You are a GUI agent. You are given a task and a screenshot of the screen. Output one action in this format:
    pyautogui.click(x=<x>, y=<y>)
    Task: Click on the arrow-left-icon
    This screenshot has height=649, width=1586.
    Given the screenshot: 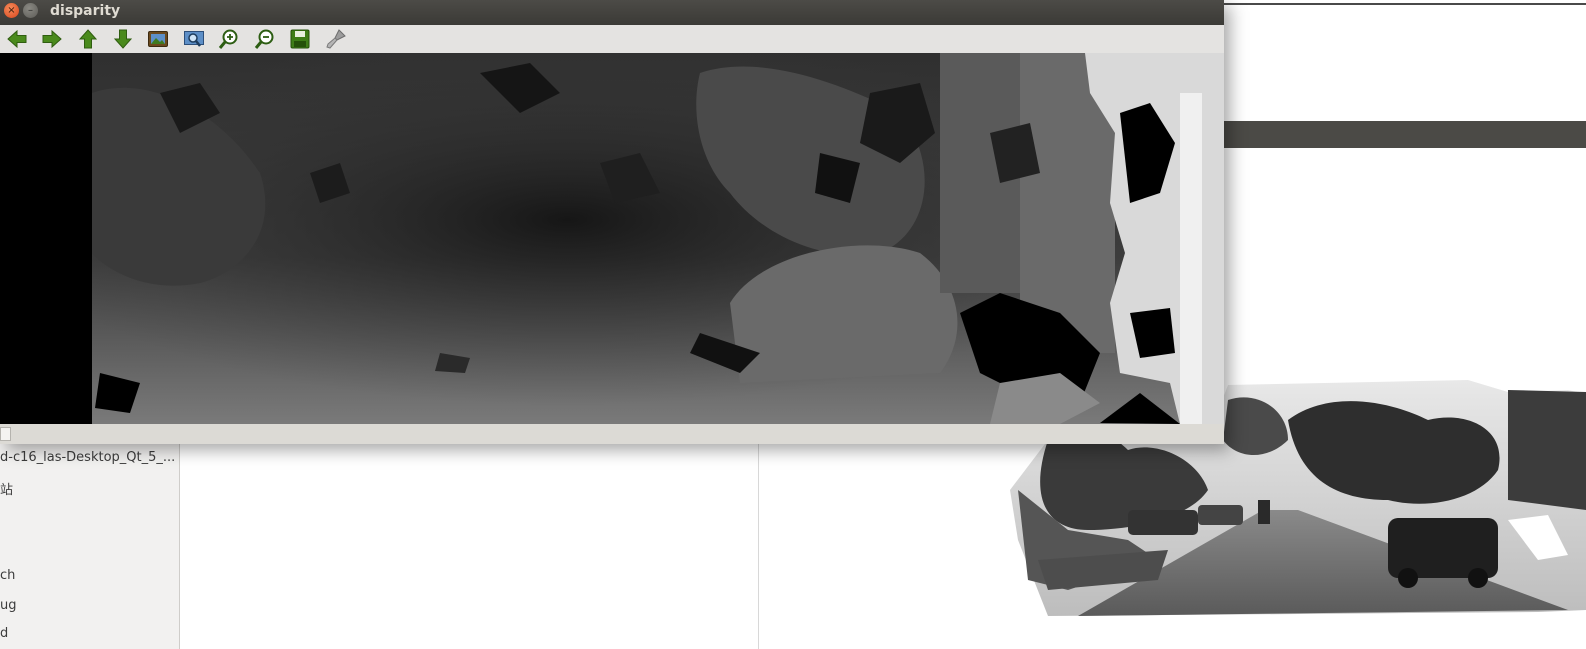 What is the action you would take?
    pyautogui.click(x=17, y=39)
    